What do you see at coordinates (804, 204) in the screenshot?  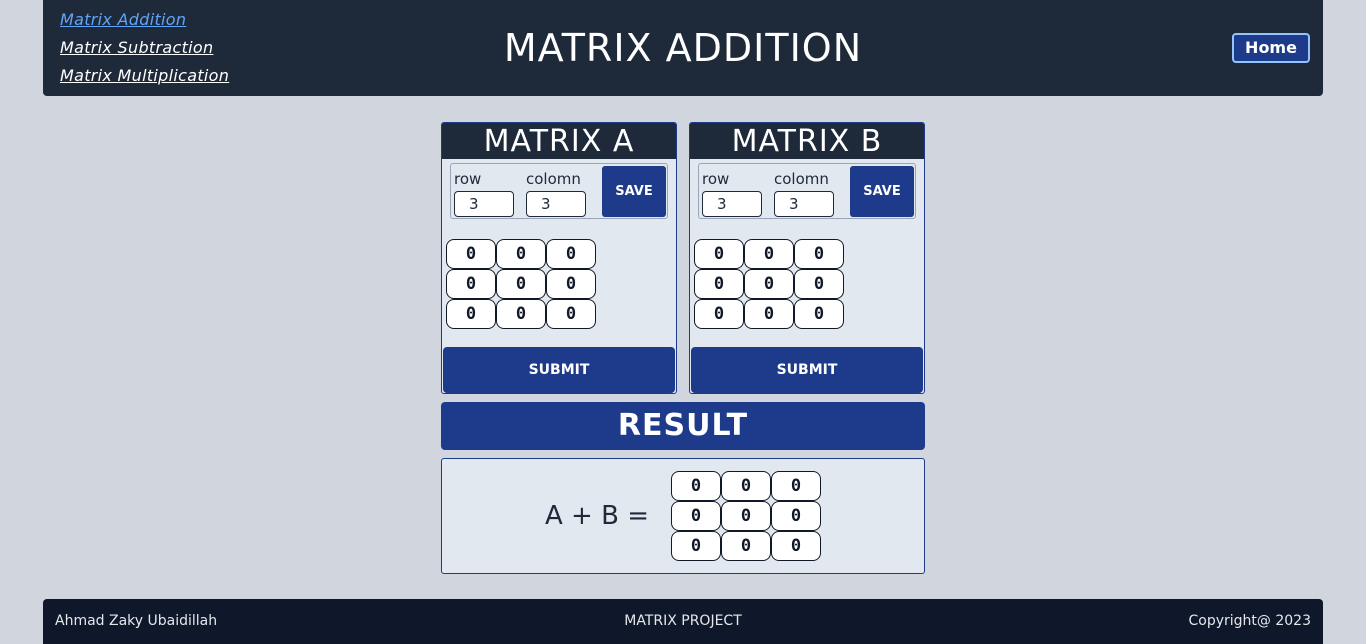 I see `matrix-b-column-input: 3` at bounding box center [804, 204].